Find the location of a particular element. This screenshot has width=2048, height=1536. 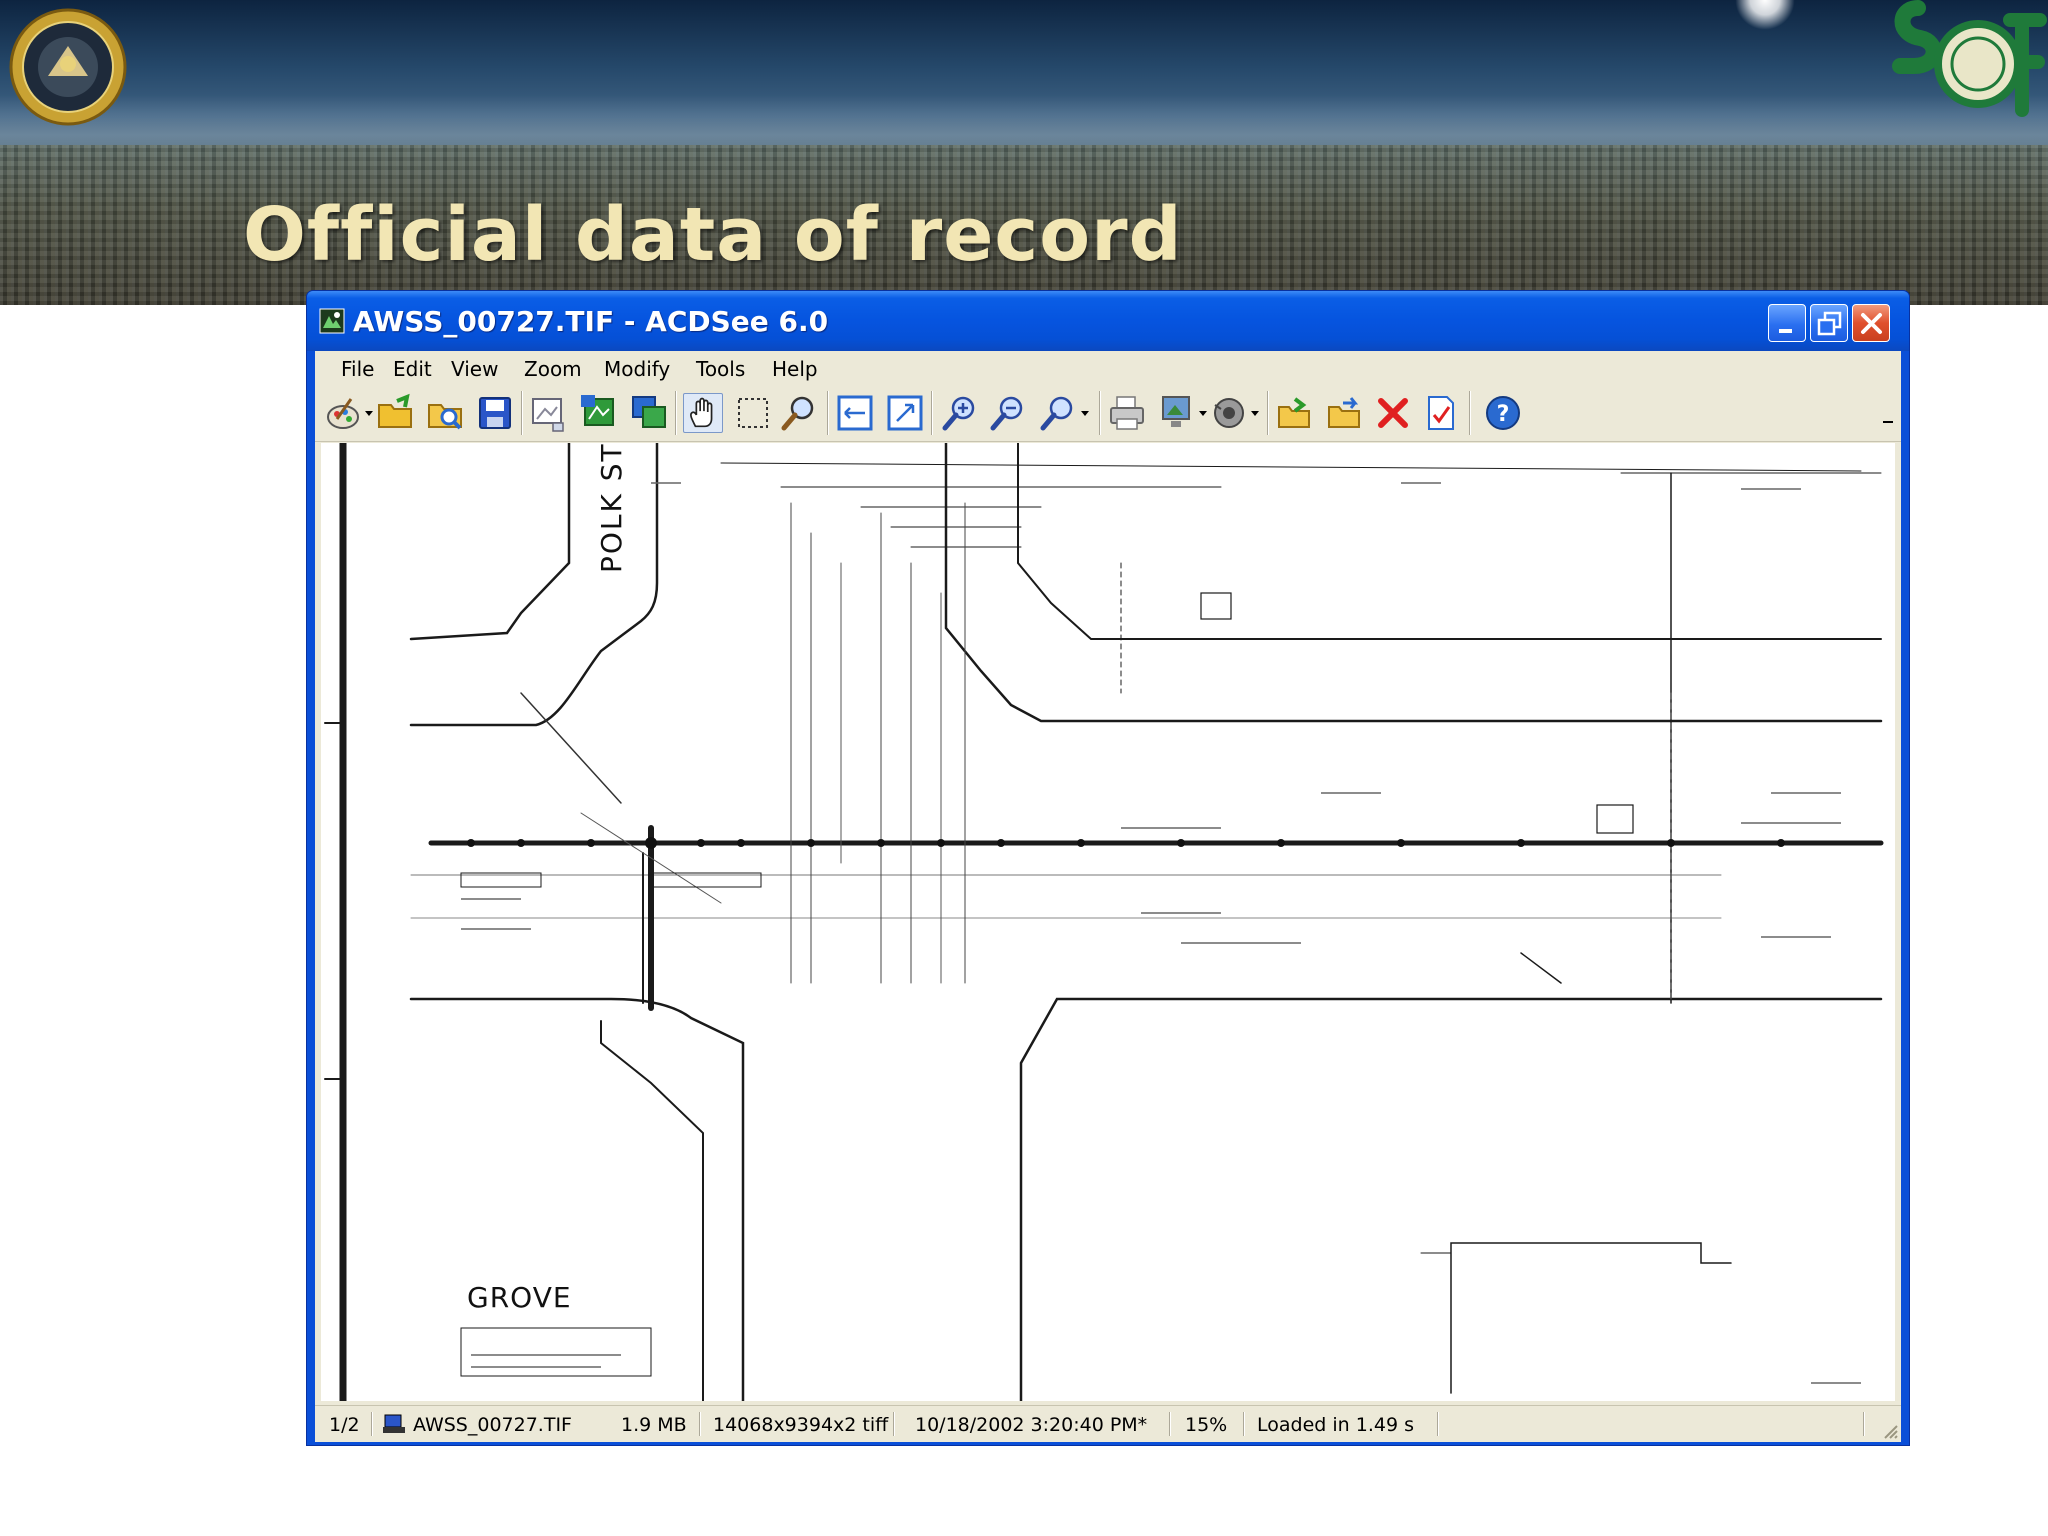

zoom-options-dropdown is located at coordinates (1085, 413).